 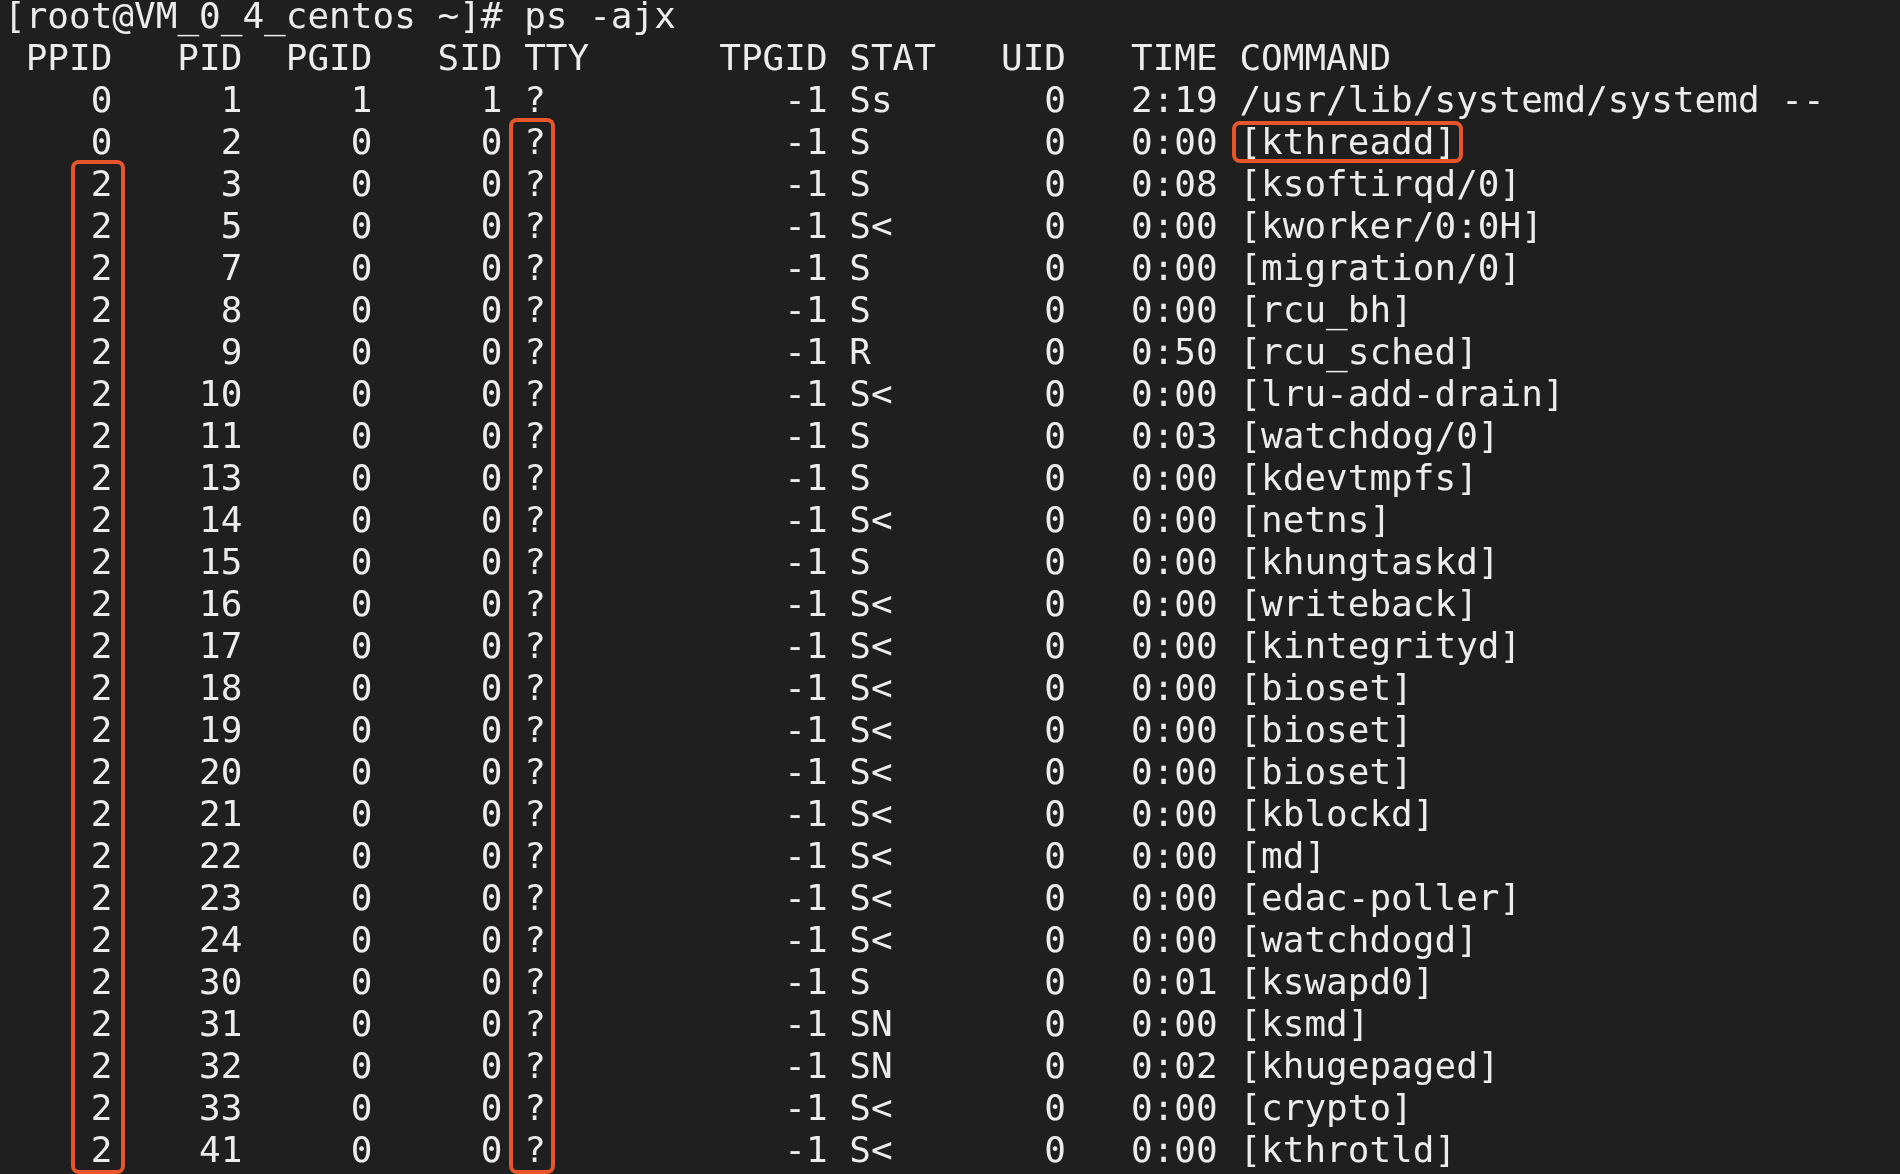 What do you see at coordinates (1369, 562) in the screenshot?
I see `table-cell: [khungtaskd]` at bounding box center [1369, 562].